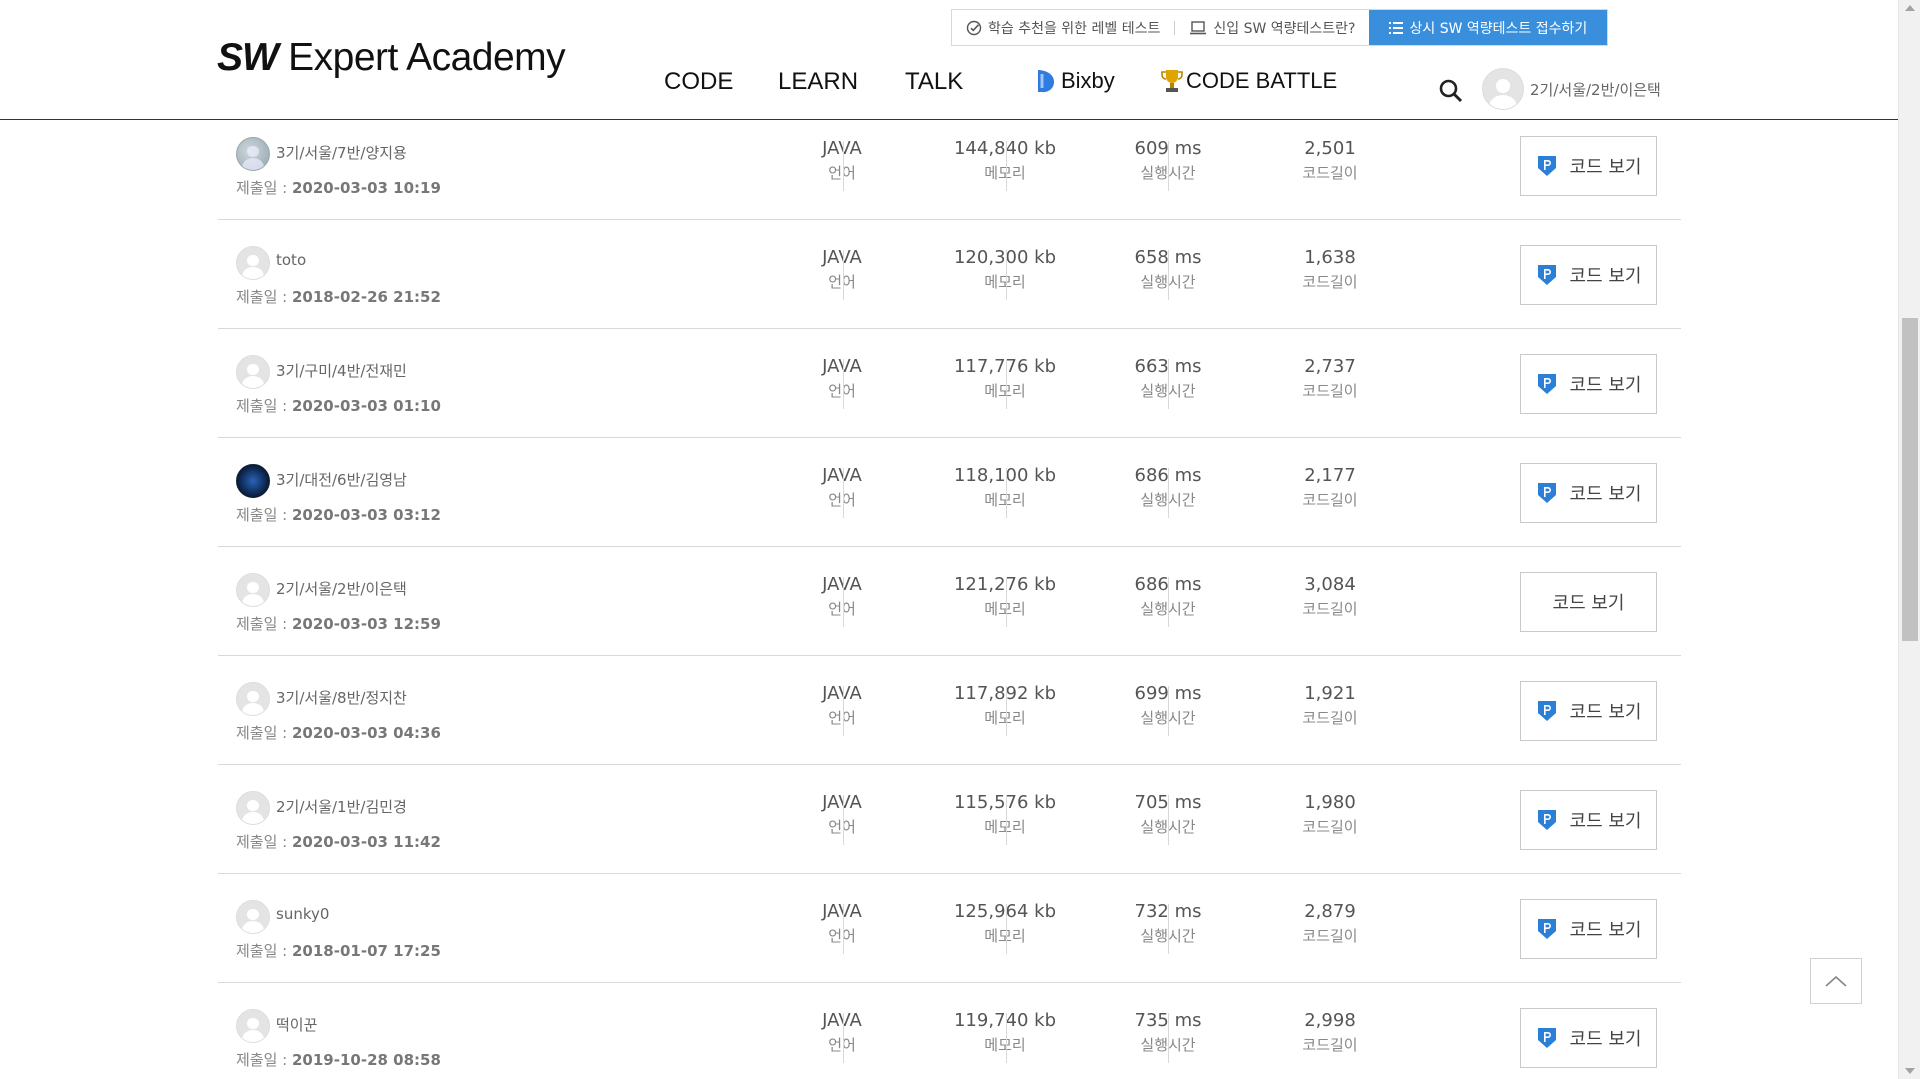  I want to click on user-name: 2기/서울/2반/이은택, so click(1595, 89).